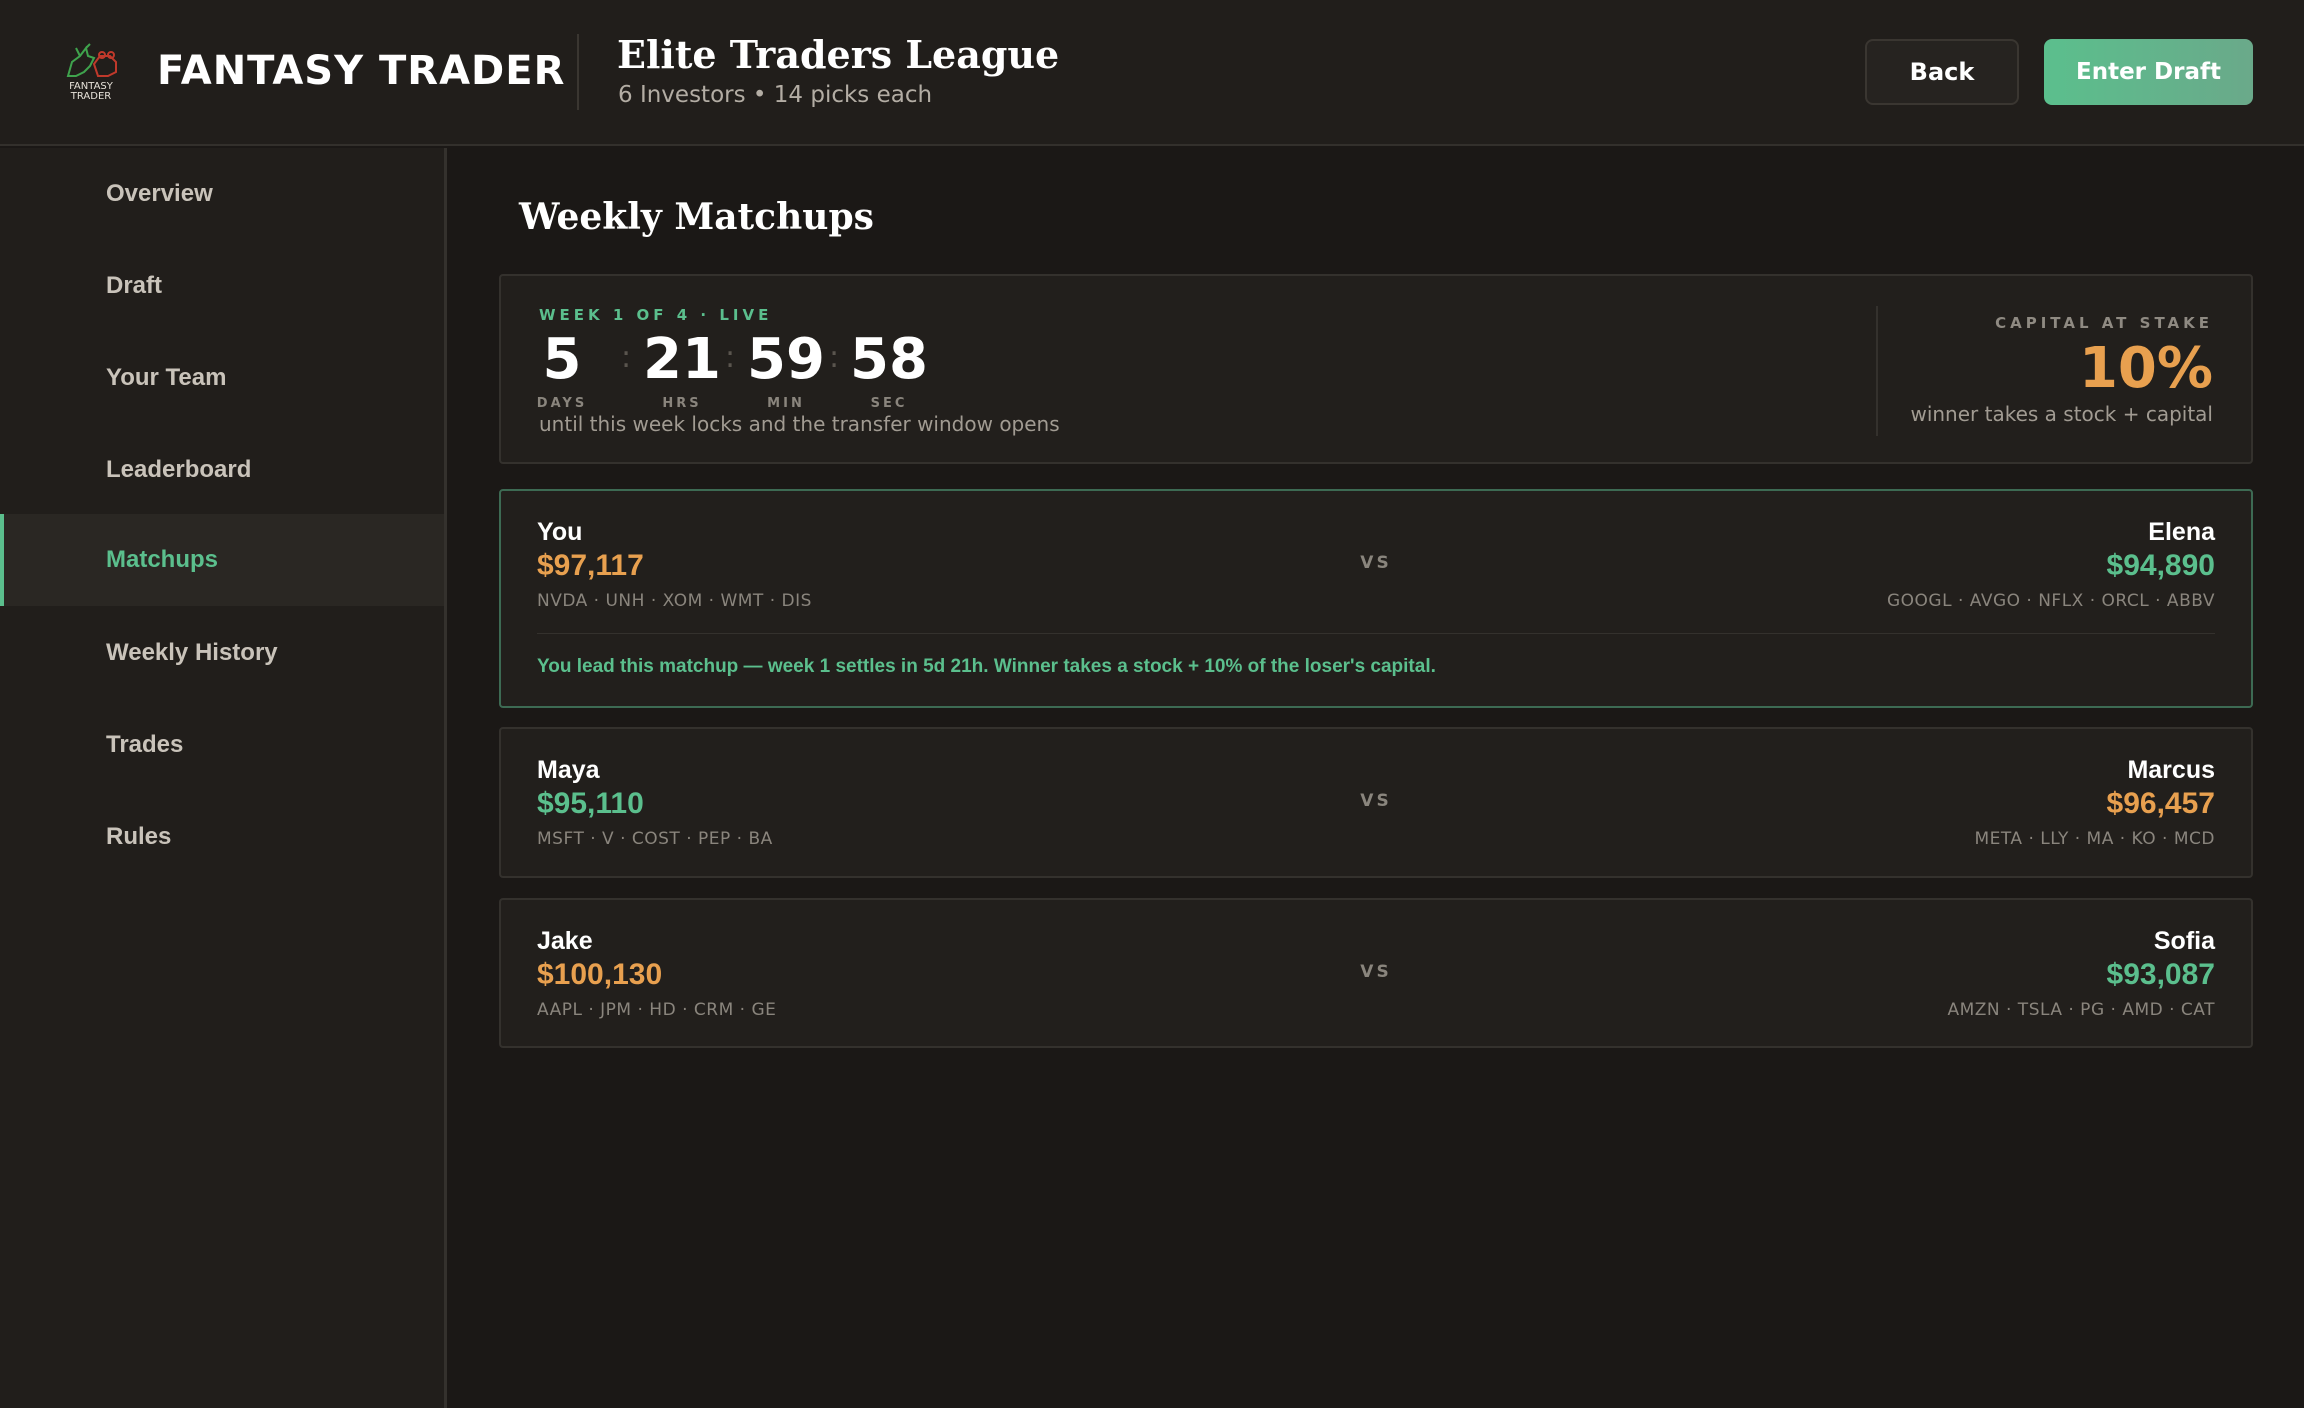 Image resolution: width=2304 pixels, height=1408 pixels. Describe the element at coordinates (222, 194) in the screenshot. I see `sidebar-item-overview: Overview` at that location.